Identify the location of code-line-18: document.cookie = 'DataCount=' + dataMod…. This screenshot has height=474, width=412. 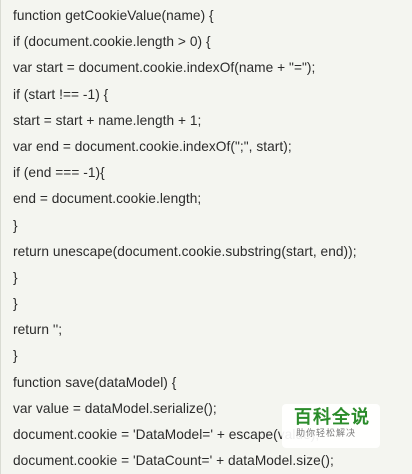
(173, 461).